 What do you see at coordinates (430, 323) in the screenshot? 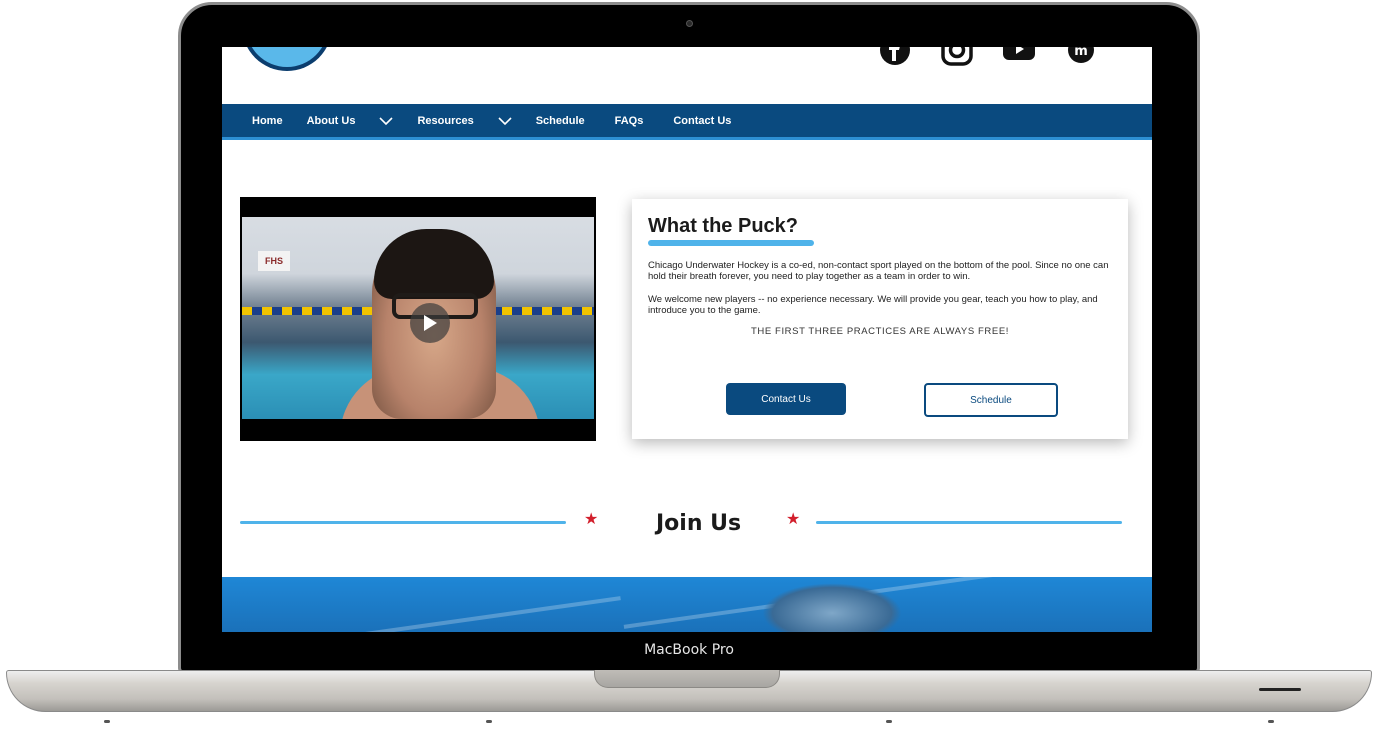
I see `play-icon` at bounding box center [430, 323].